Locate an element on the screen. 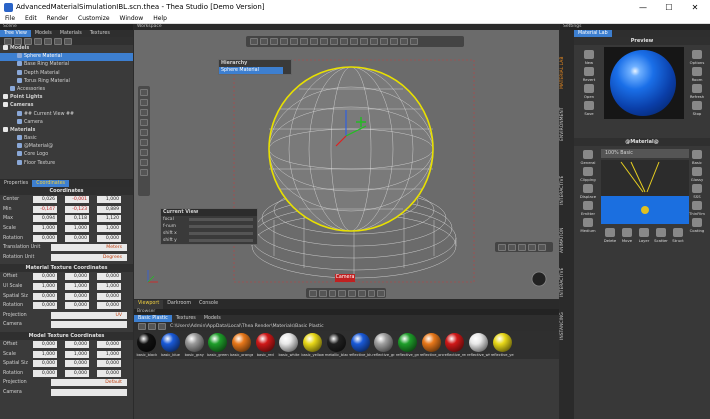 The image size is (710, 419). material-lab-button: ThinFilm is located at coordinates (697, 210).